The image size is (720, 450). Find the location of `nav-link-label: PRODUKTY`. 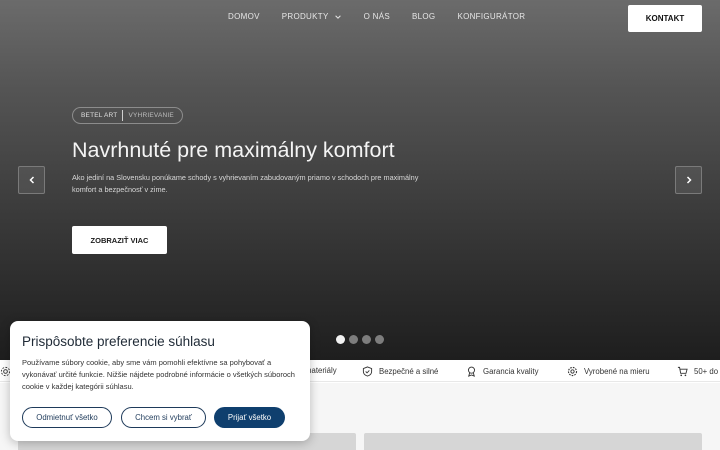

nav-link-label: PRODUKTY is located at coordinates (305, 16).